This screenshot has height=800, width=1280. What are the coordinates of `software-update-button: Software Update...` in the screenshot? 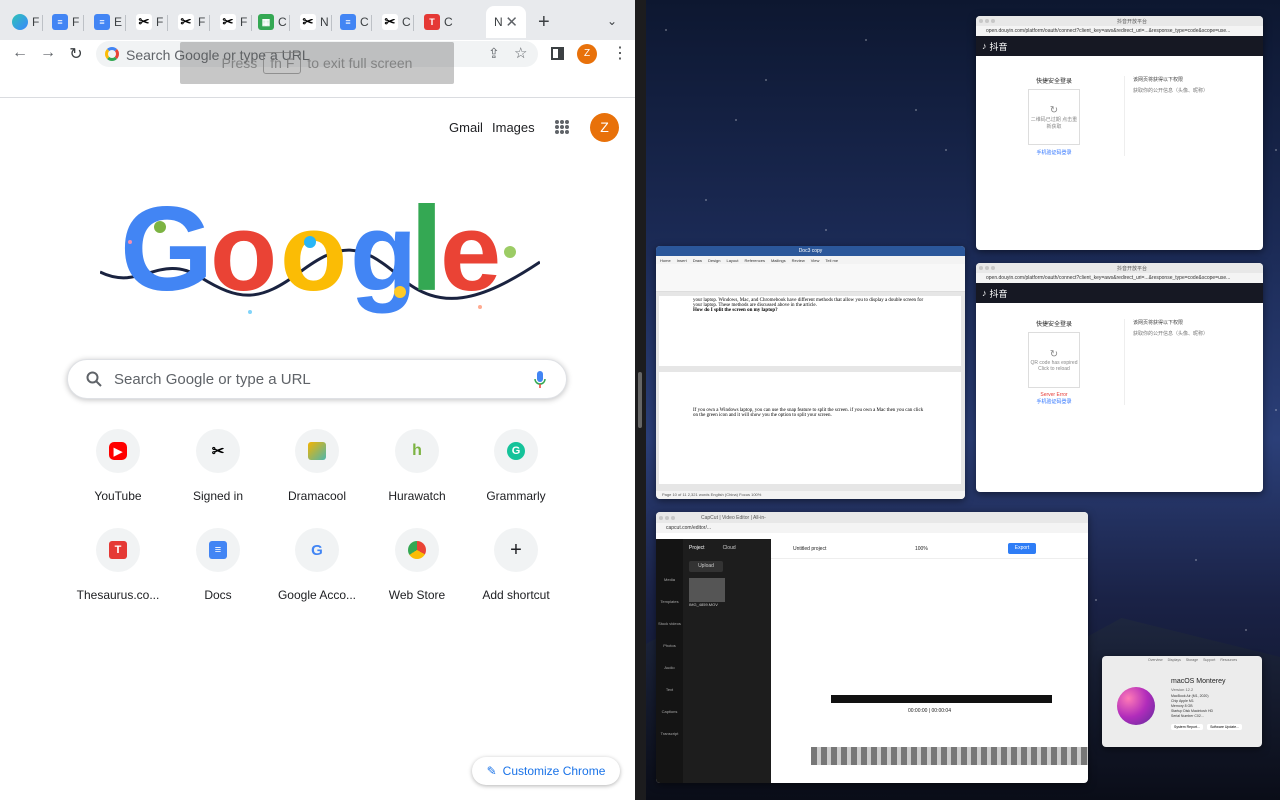 It's located at (1225, 727).